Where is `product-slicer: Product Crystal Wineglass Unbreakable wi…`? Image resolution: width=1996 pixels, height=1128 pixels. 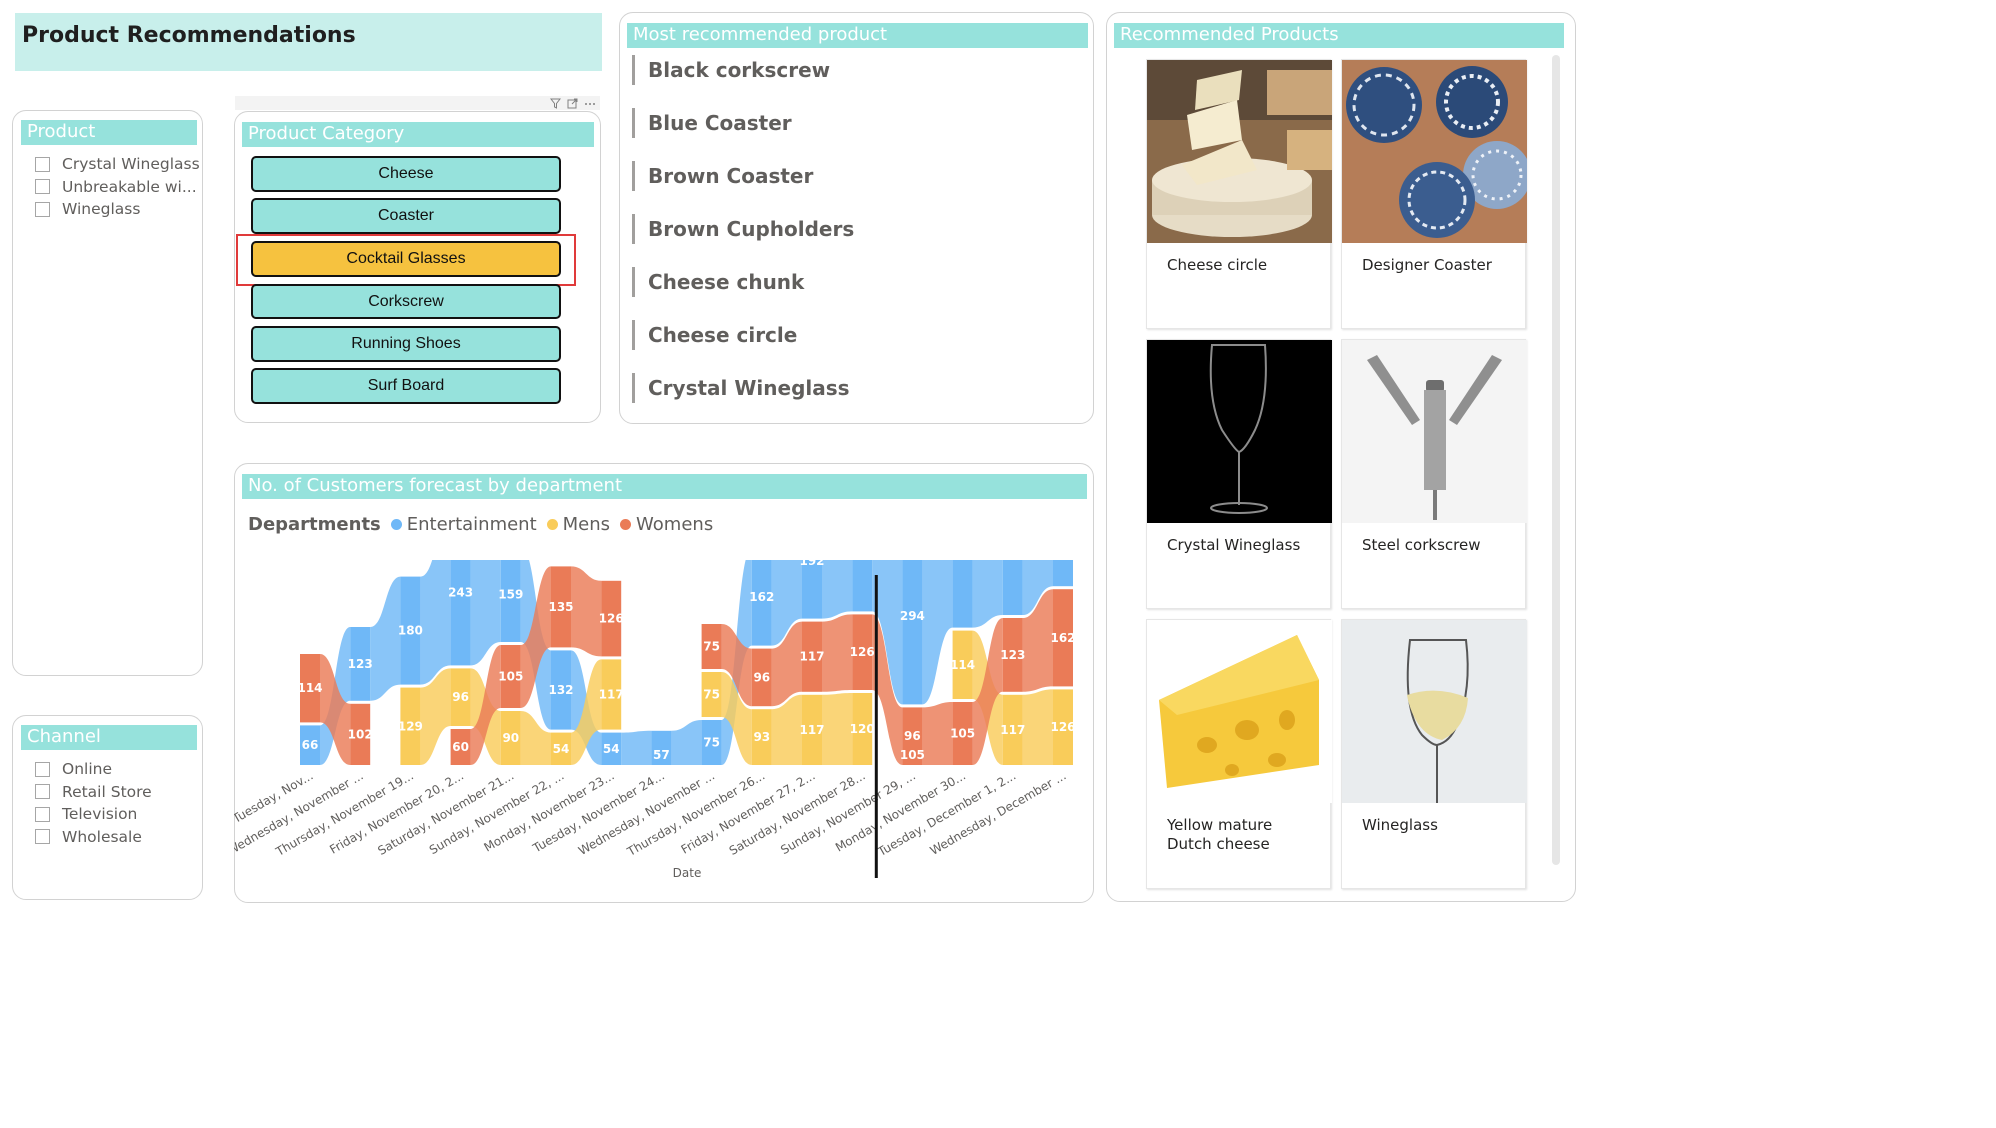
product-slicer: Product Crystal Wineglass Unbreakable wi… is located at coordinates (107, 393).